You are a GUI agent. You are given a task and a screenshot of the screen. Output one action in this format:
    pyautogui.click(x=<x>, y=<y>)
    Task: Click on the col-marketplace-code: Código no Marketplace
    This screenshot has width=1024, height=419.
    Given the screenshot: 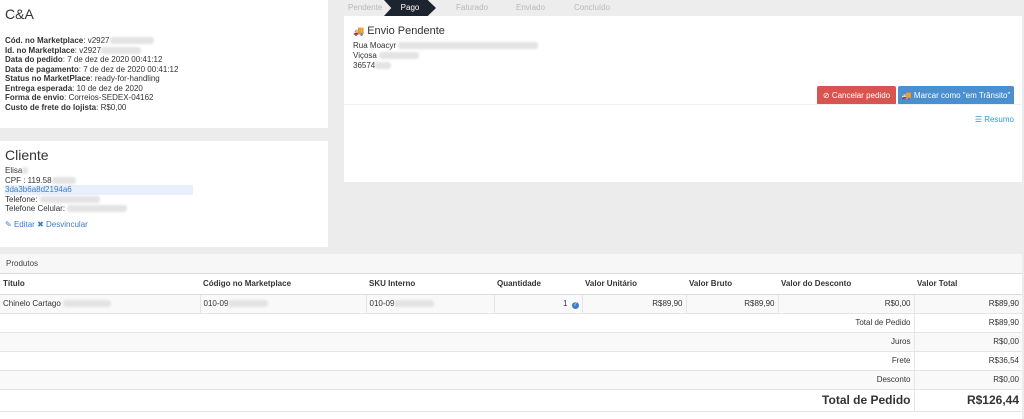 What is the action you would take?
    pyautogui.click(x=283, y=284)
    